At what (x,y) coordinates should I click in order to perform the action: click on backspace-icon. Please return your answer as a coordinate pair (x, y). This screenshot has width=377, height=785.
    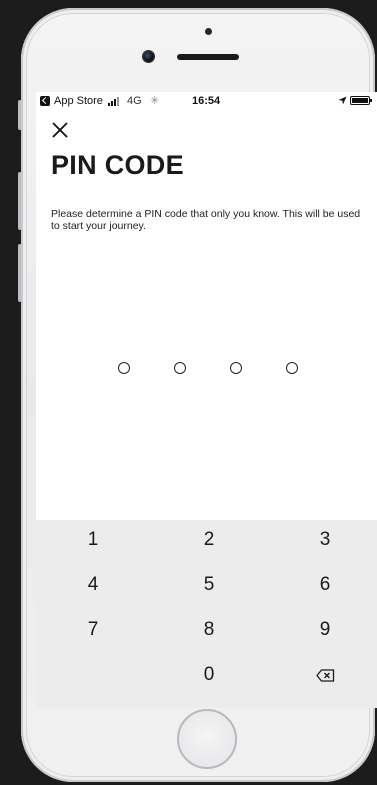
    Looking at the image, I should click on (324, 675).